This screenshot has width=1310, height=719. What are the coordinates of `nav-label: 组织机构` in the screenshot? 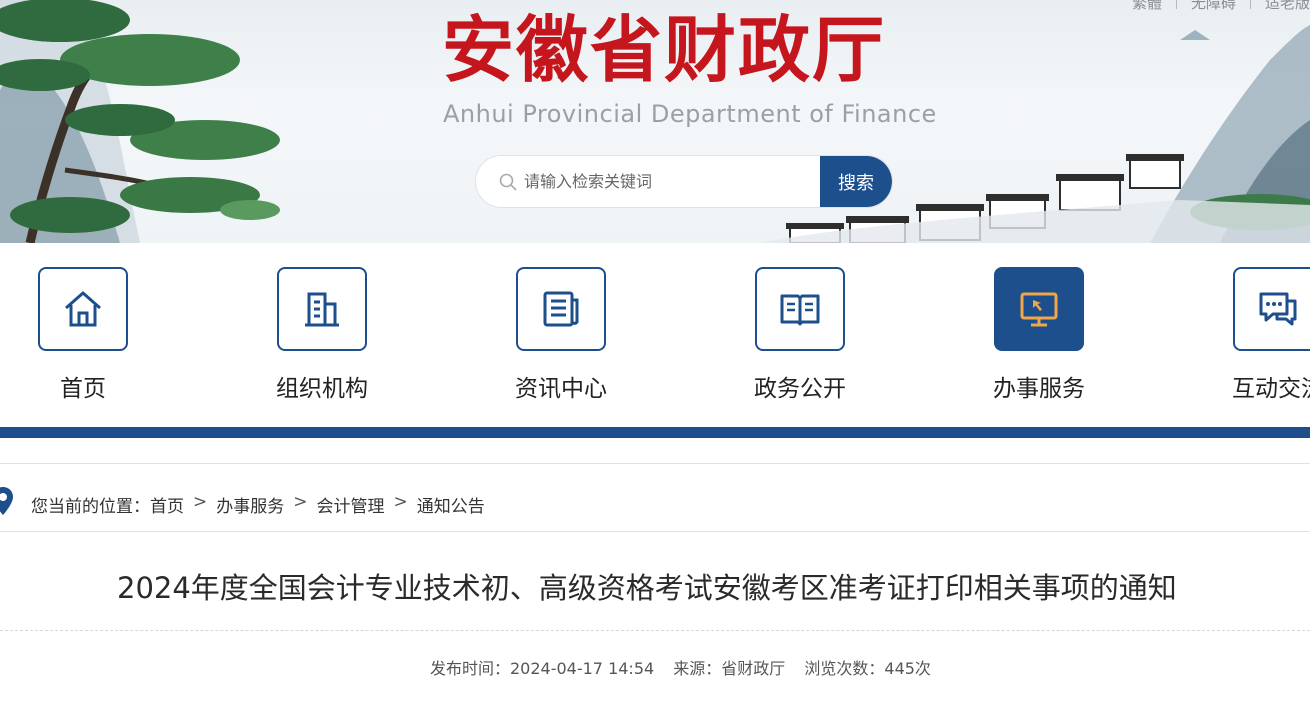 It's located at (322, 389).